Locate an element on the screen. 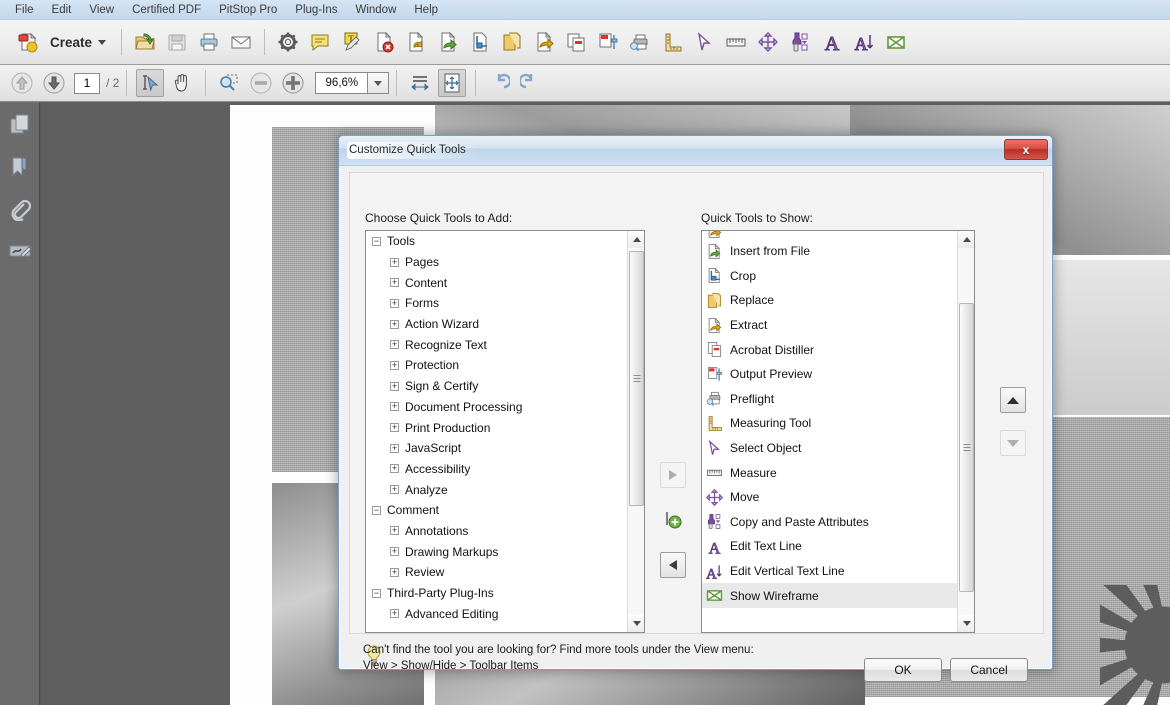 The height and width of the screenshot is (705, 1170). sticky-note-icon is located at coordinates (320, 42).